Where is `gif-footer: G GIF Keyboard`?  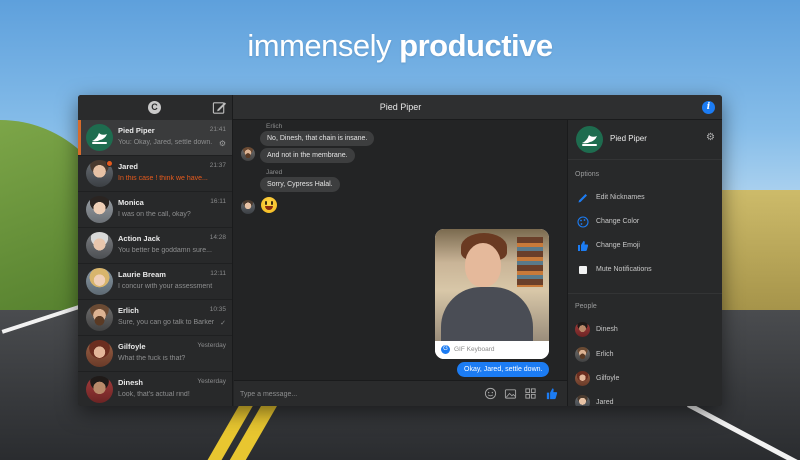
gif-footer: G GIF Keyboard is located at coordinates (492, 350).